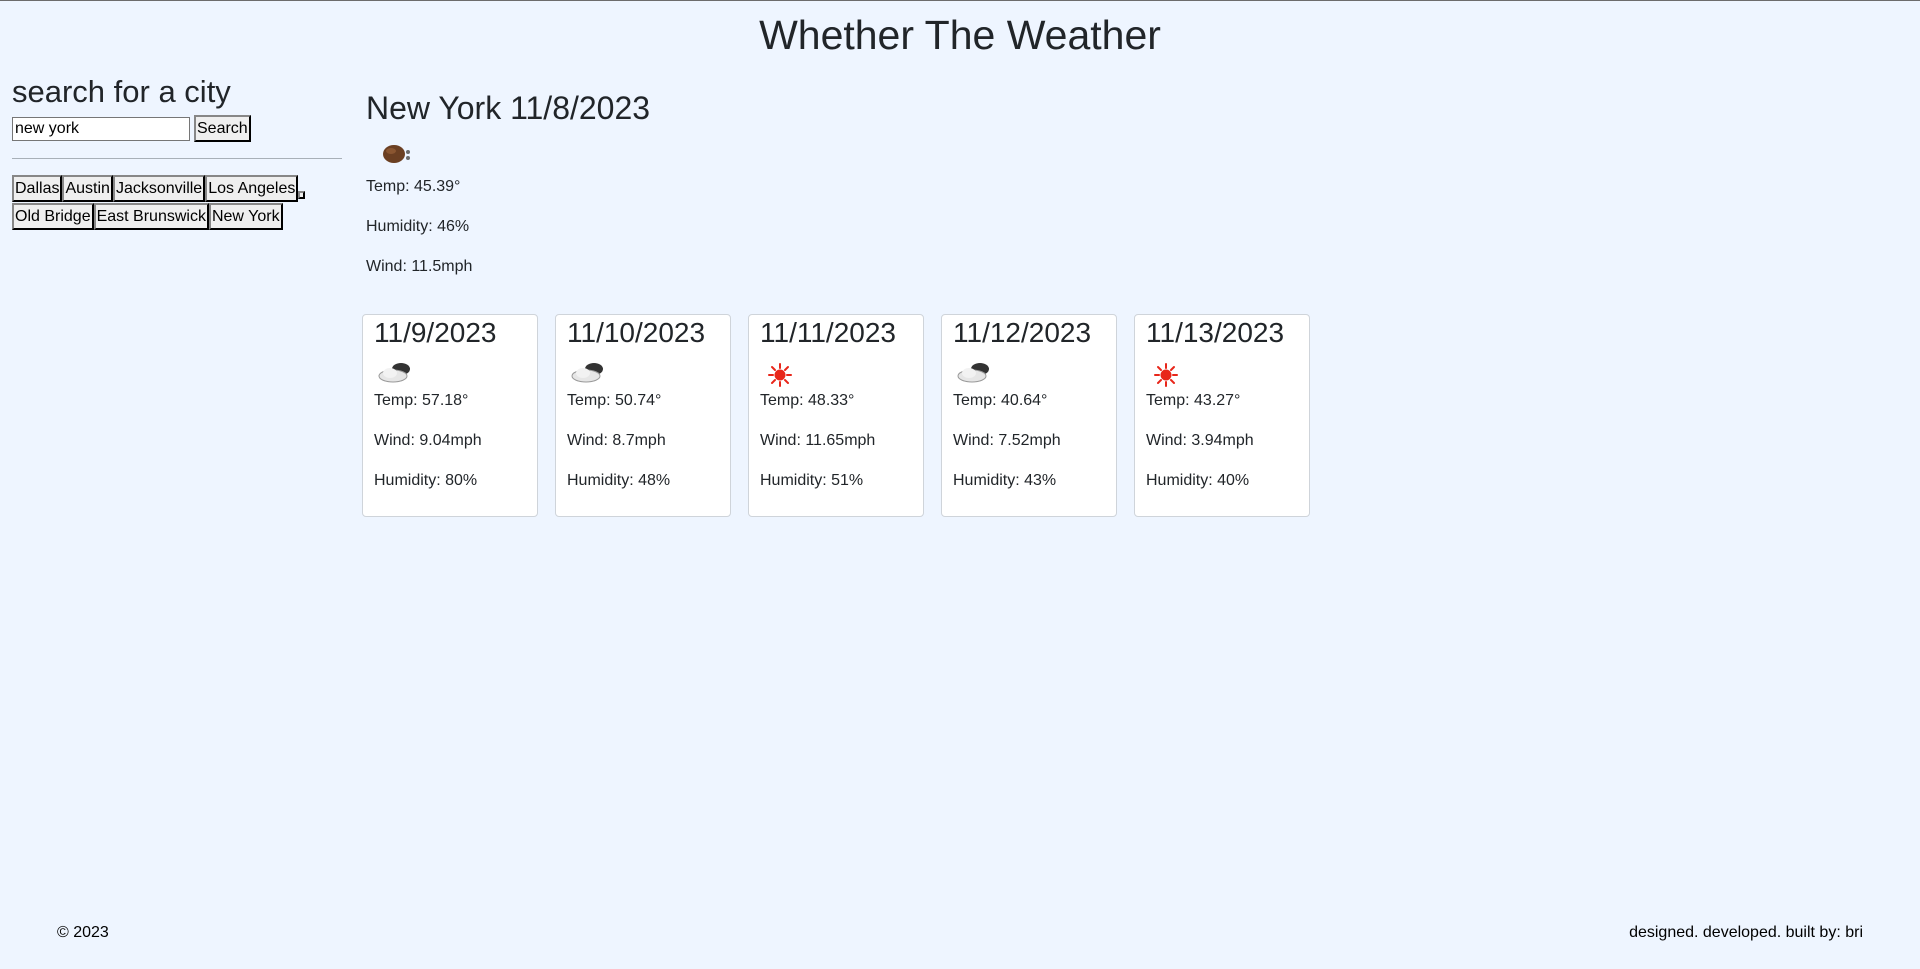 The image size is (1920, 969). I want to click on sidebar-divider, so click(177, 159).